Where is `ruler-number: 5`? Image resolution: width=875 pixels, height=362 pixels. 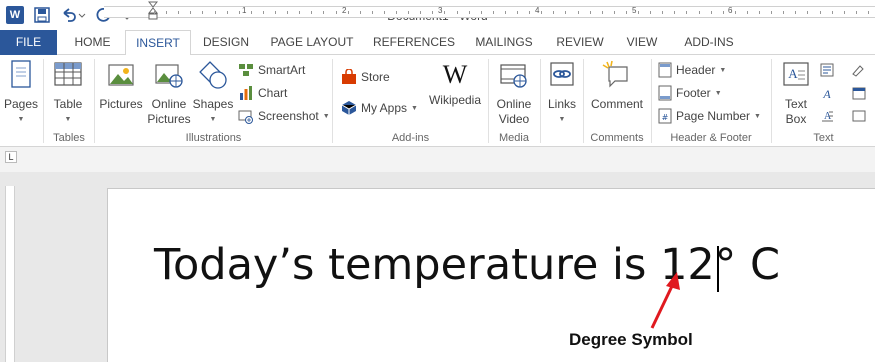
ruler-number: 5 is located at coordinates (634, 10).